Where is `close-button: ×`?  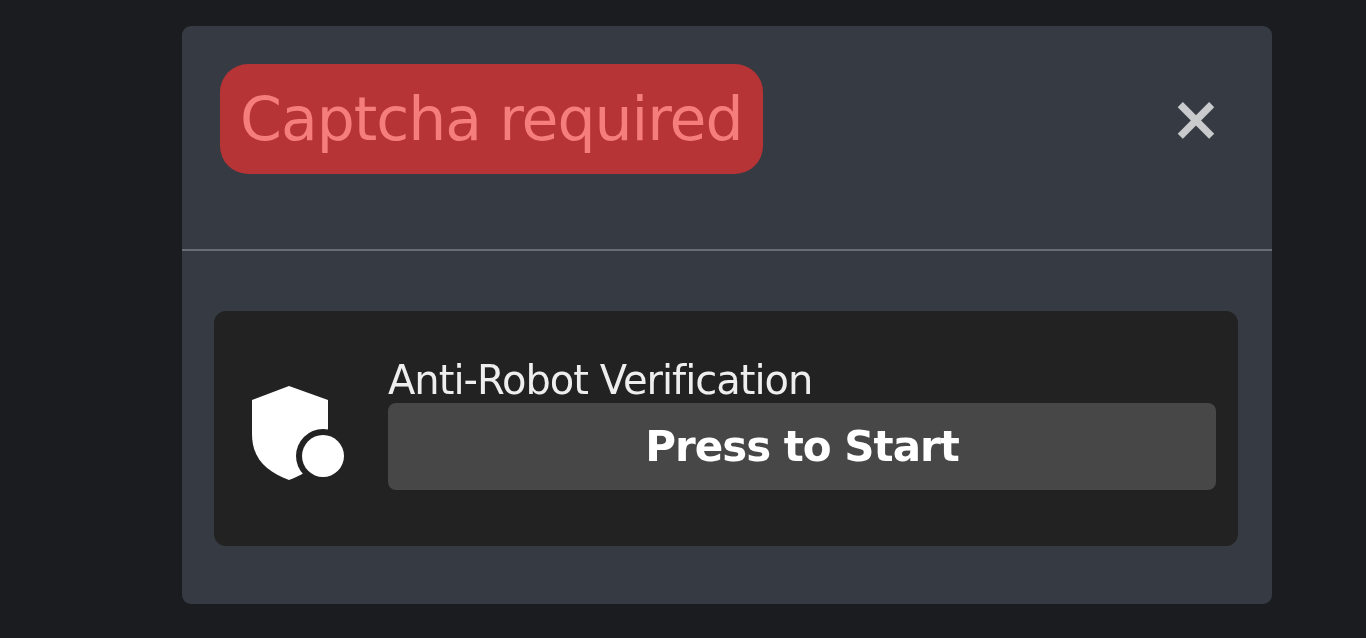 close-button: × is located at coordinates (1196, 119).